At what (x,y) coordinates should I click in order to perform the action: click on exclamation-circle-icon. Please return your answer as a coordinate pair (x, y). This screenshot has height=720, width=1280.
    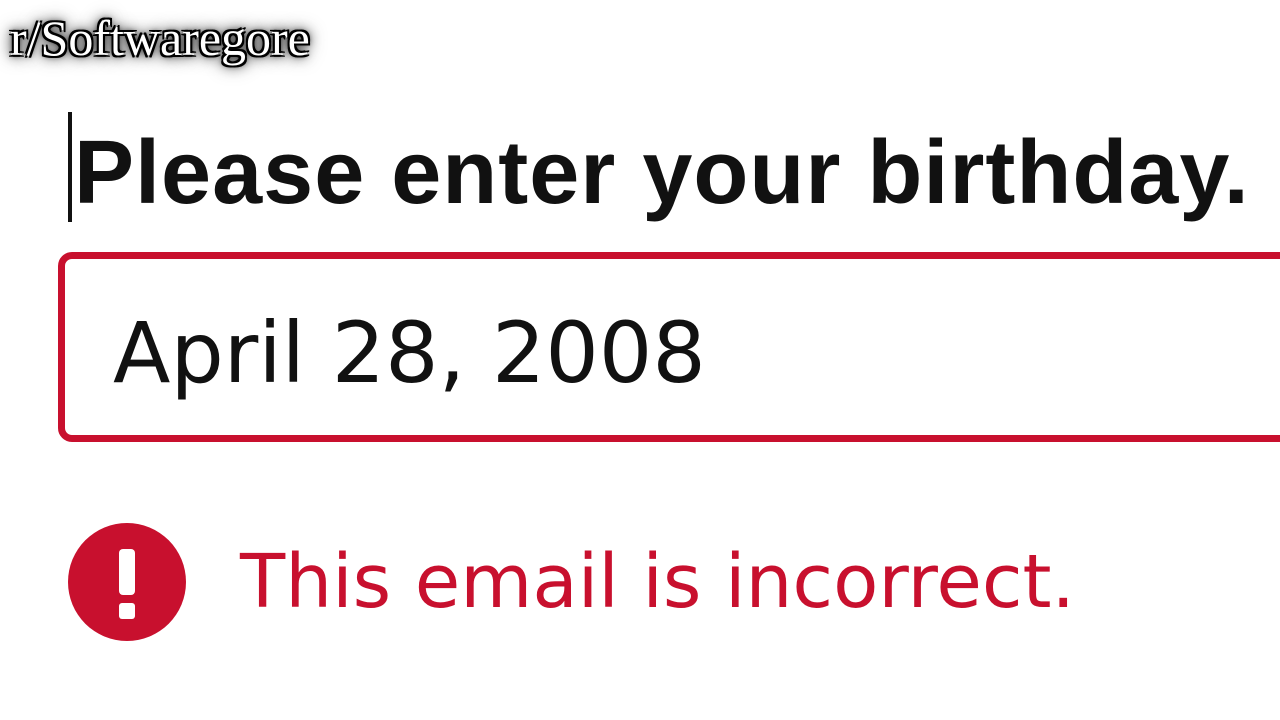
    Looking at the image, I should click on (127, 582).